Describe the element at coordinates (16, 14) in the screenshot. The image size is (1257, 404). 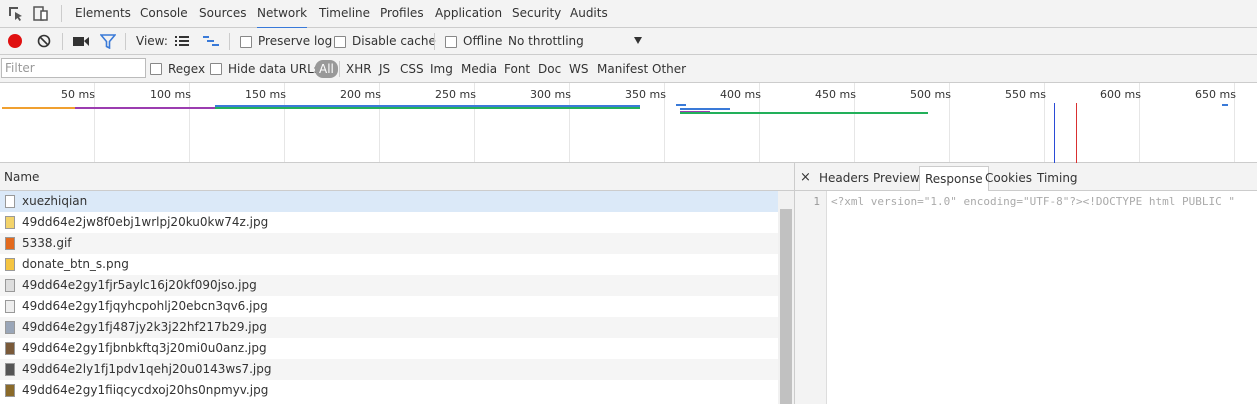
I see `inspect-element-icon` at that location.